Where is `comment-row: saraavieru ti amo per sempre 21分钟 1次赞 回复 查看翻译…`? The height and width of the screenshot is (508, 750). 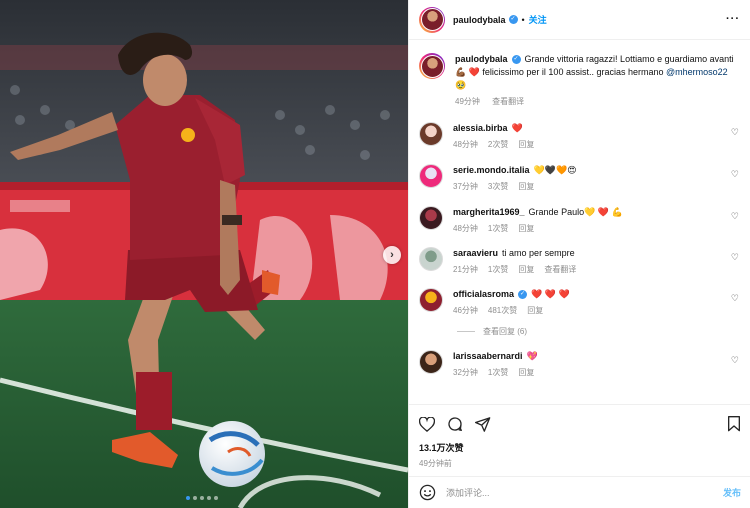 comment-row: saraavieru ti amo per sempre 21分钟 1次赞 回复 查看翻译… is located at coordinates (580, 261).